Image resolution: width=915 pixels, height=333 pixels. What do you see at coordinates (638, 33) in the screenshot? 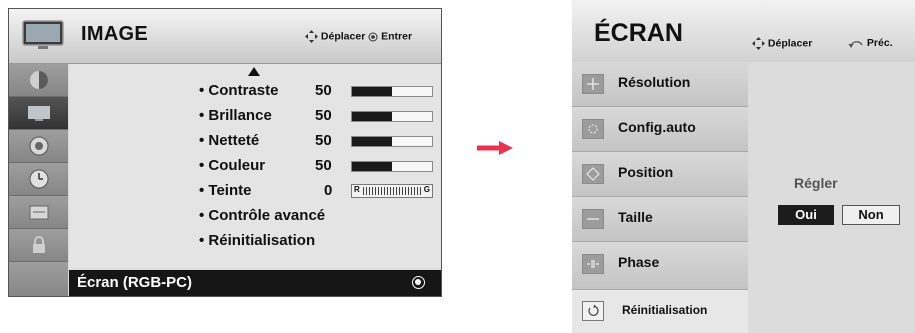
I see `page-title: ÉCRAN` at bounding box center [638, 33].